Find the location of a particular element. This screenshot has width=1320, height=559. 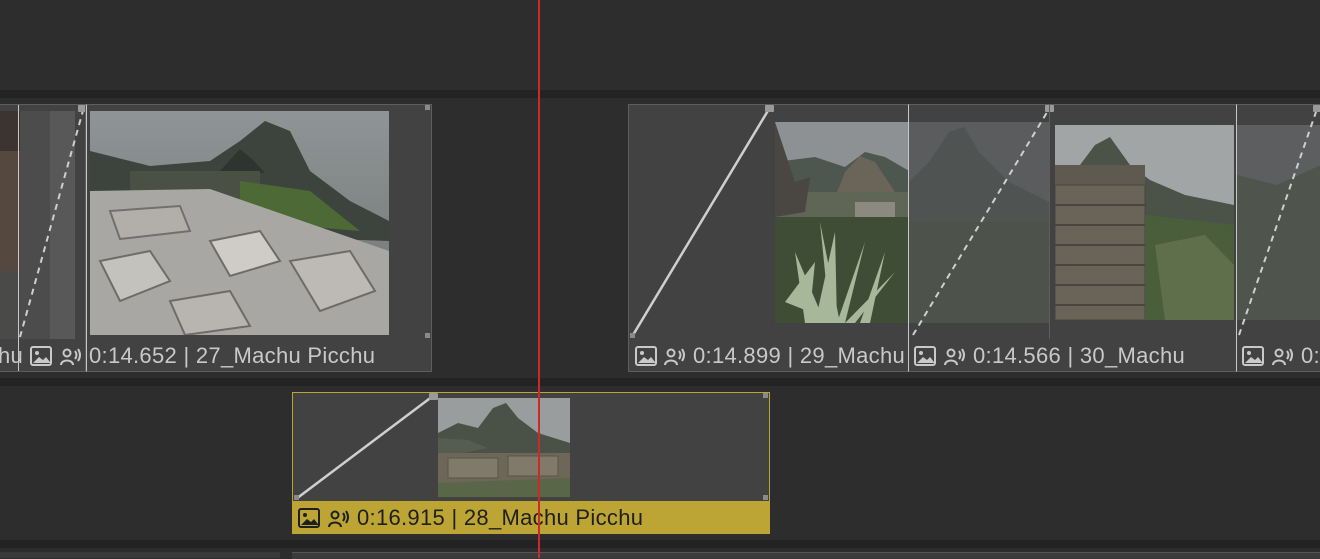

clip-title: 0:14.899 | 29_Machu Picchu is located at coordinates (801, 355).